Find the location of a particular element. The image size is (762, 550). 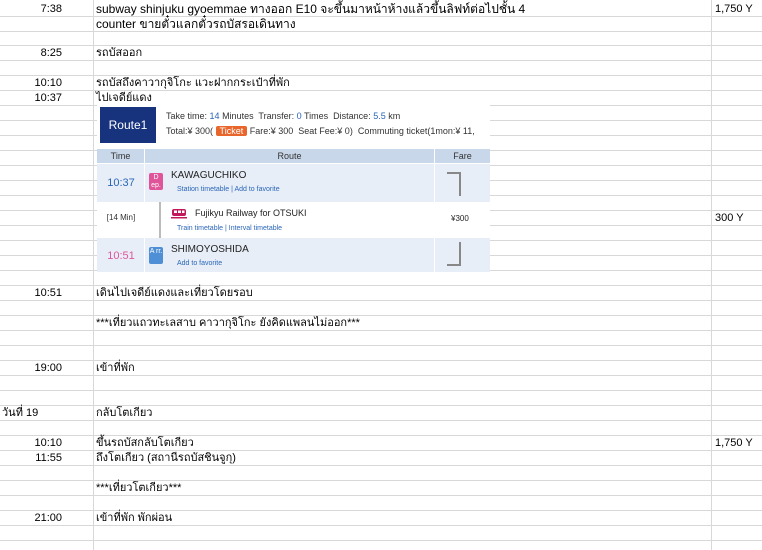

line-name: Fujikyu Railway for OTSUKI is located at coordinates (251, 213).